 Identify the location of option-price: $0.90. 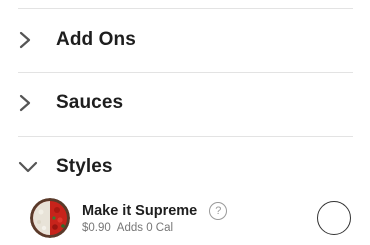
(96, 228).